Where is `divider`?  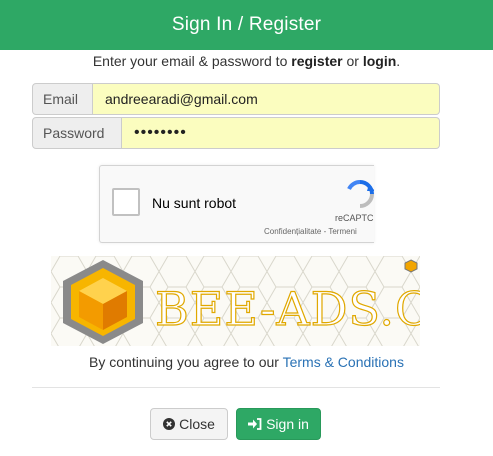 divider is located at coordinates (236, 387).